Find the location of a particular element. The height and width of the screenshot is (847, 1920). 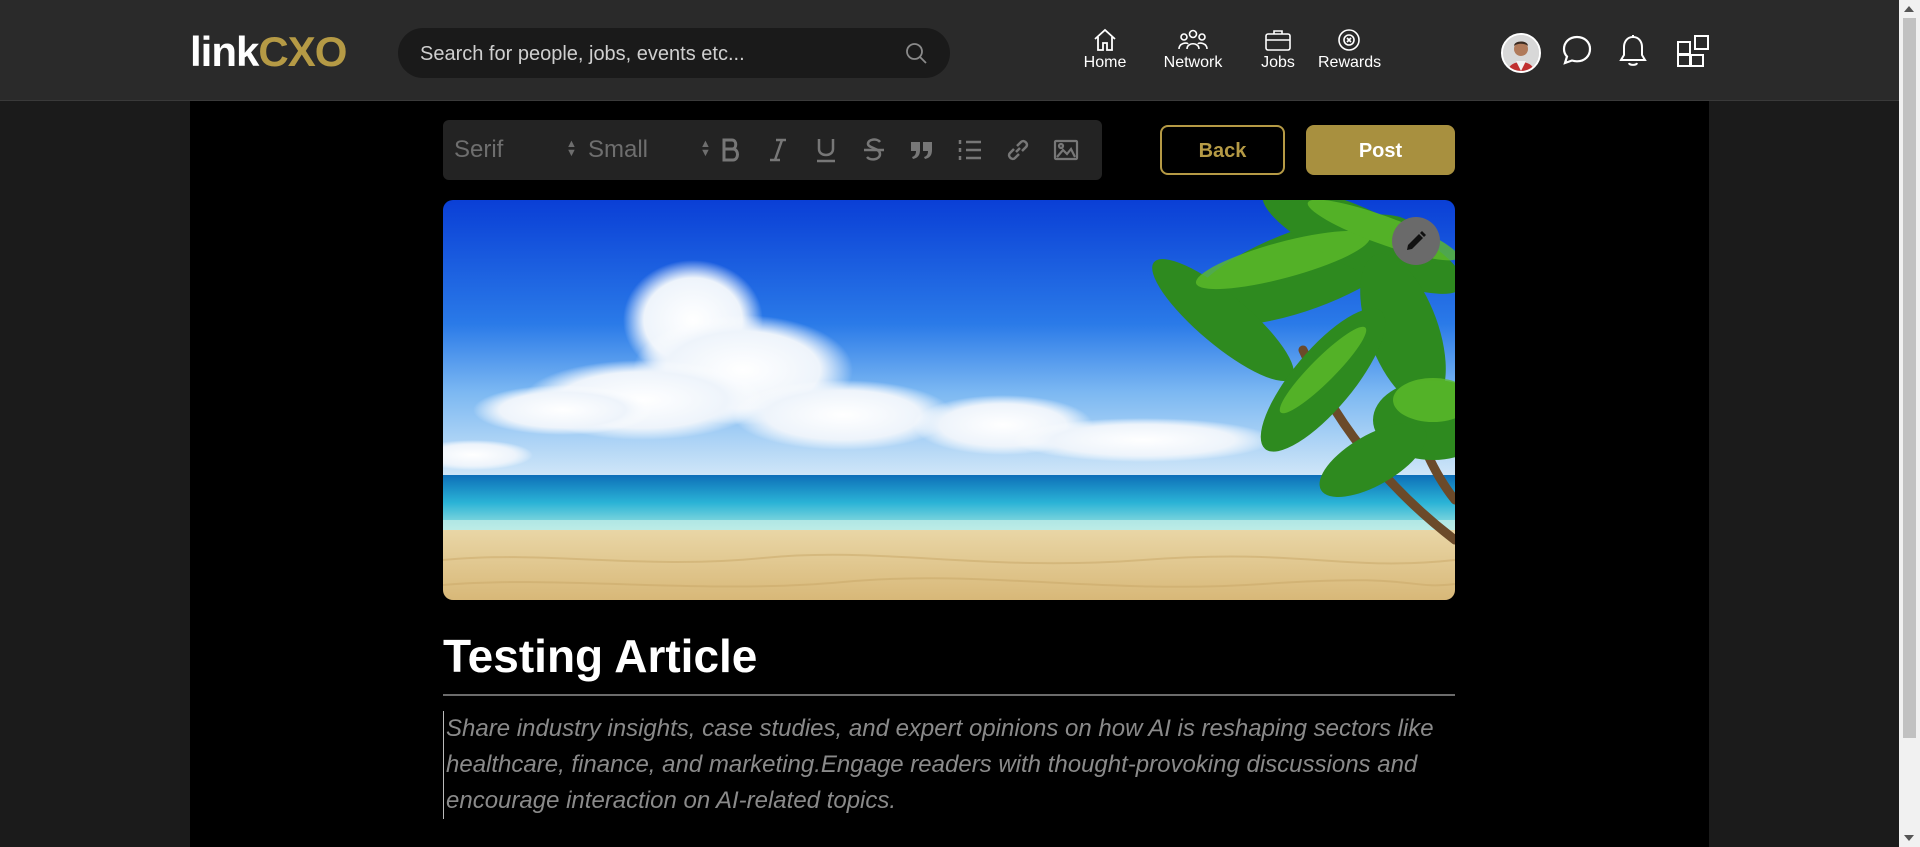

link-button is located at coordinates (1018, 150).